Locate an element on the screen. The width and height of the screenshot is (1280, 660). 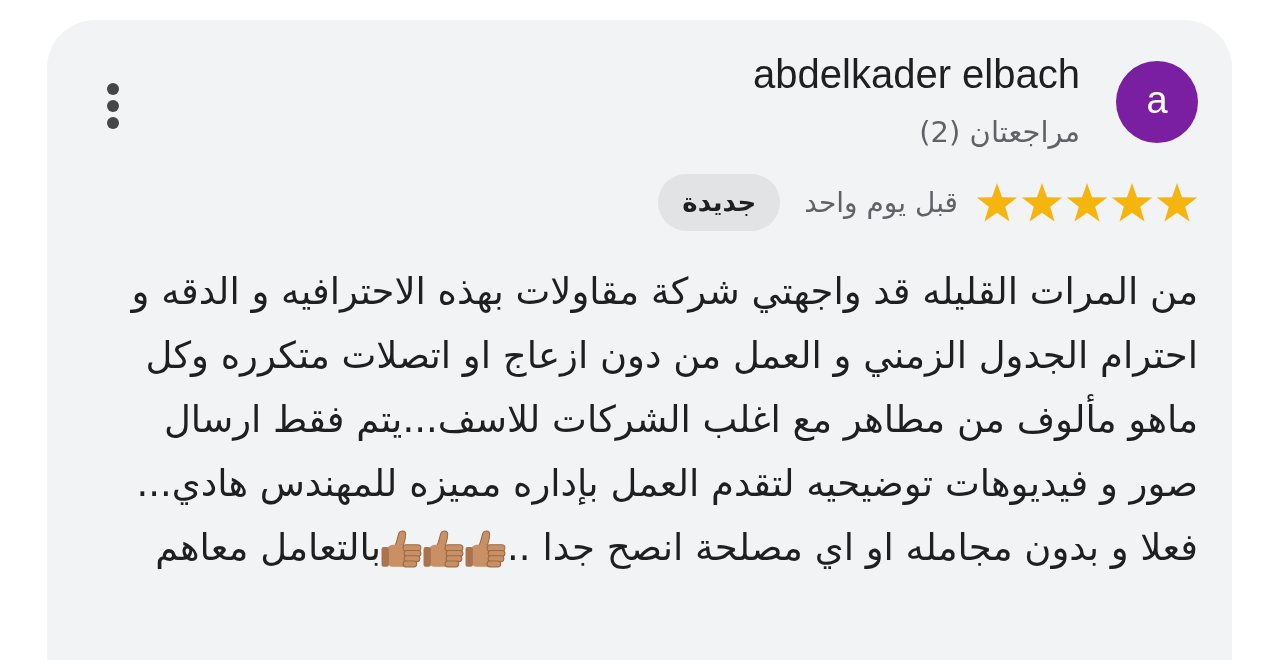
more-vertical-icon is located at coordinates (113, 106).